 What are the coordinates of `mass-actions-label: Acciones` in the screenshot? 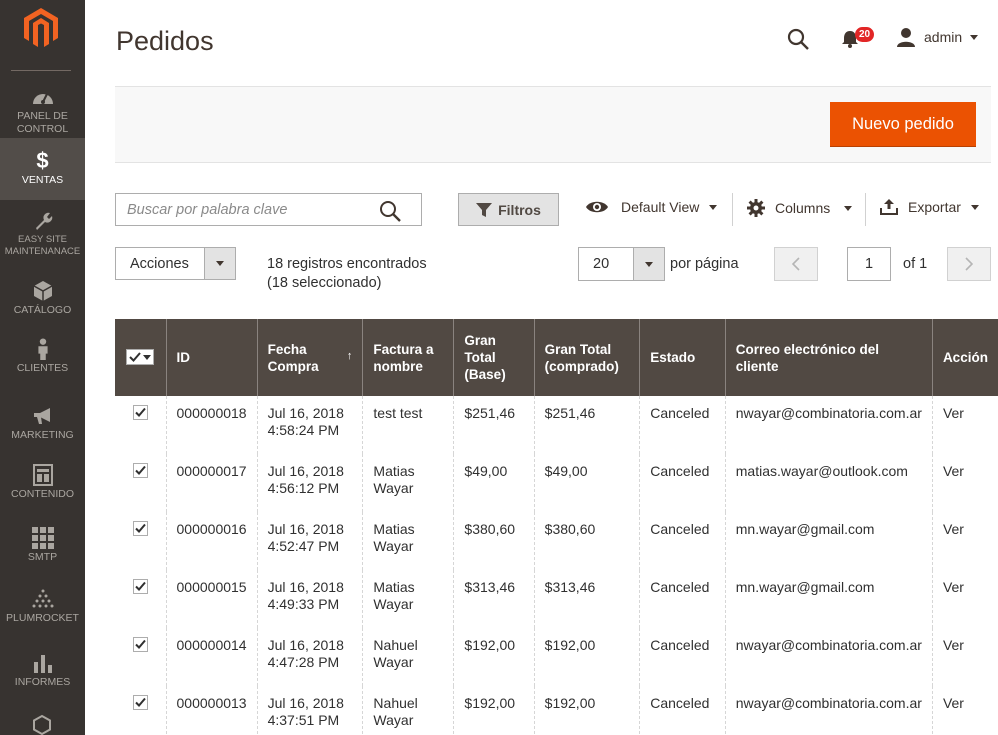 It's located at (159, 264).